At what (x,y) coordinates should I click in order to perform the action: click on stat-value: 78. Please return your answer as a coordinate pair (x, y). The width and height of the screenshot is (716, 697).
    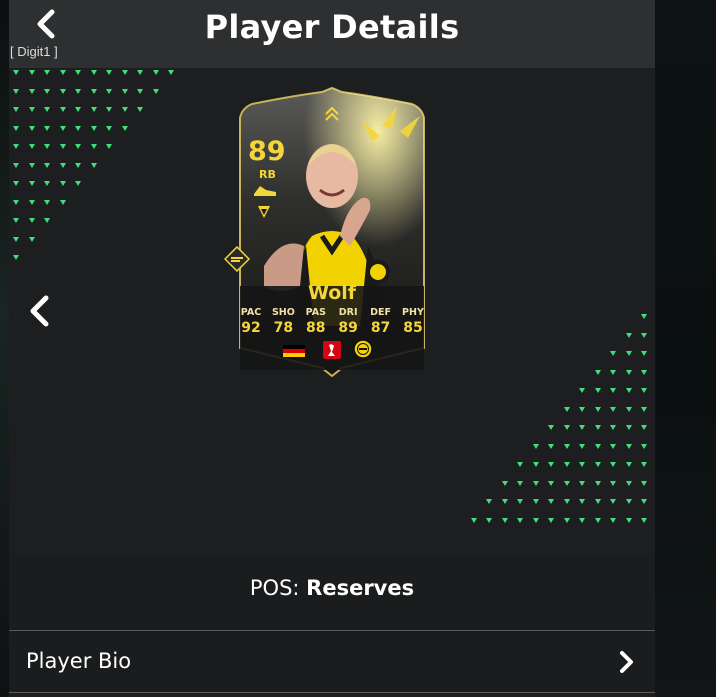
    Looking at the image, I should click on (283, 328).